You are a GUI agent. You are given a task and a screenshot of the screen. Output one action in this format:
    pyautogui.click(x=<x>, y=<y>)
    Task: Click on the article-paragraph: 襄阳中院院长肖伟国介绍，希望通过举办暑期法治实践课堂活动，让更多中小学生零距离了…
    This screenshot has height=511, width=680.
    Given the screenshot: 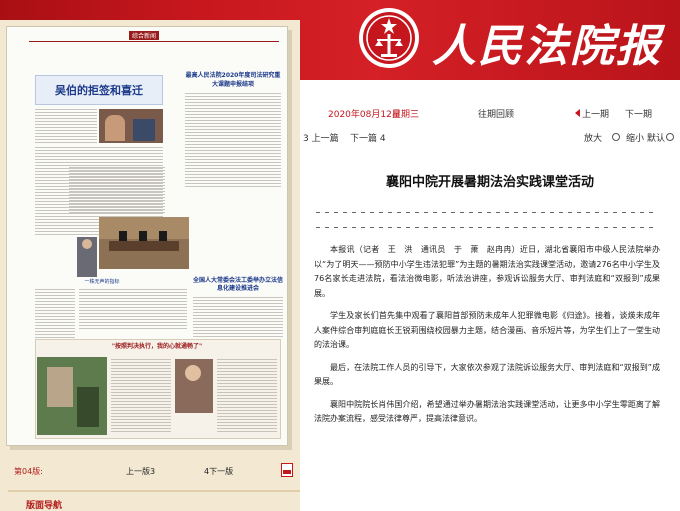 What is the action you would take?
    pyautogui.click(x=487, y=411)
    